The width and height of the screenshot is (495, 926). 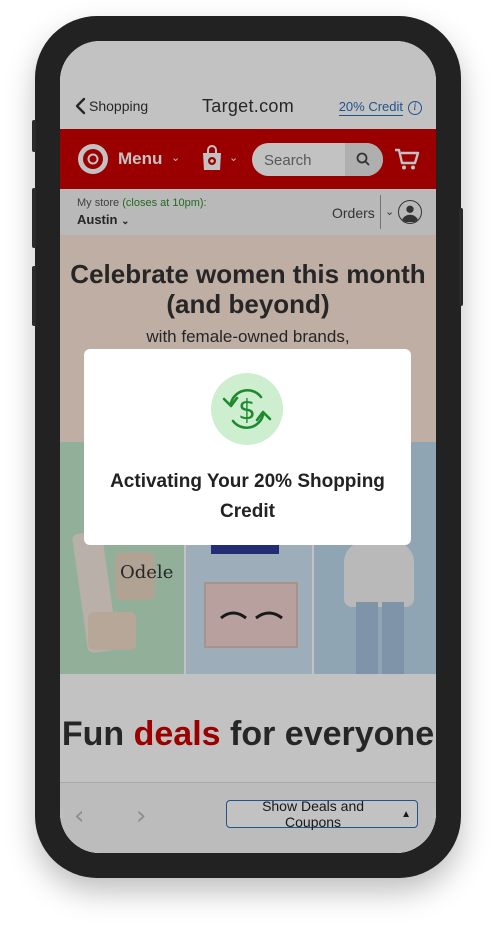 I want to click on dollar-refresh-svg: $, so click(x=247, y=409).